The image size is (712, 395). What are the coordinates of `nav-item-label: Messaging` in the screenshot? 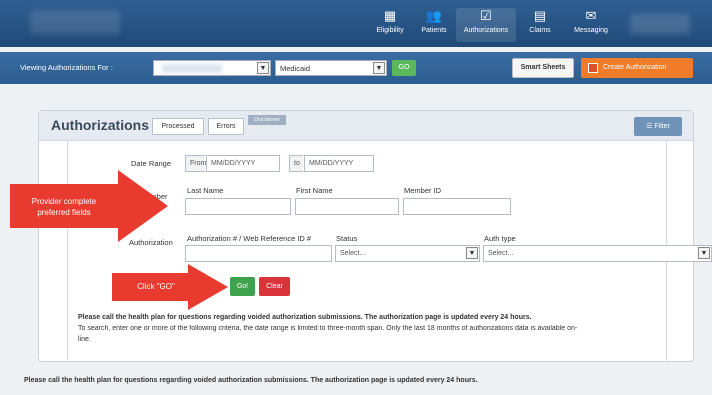 It's located at (591, 30).